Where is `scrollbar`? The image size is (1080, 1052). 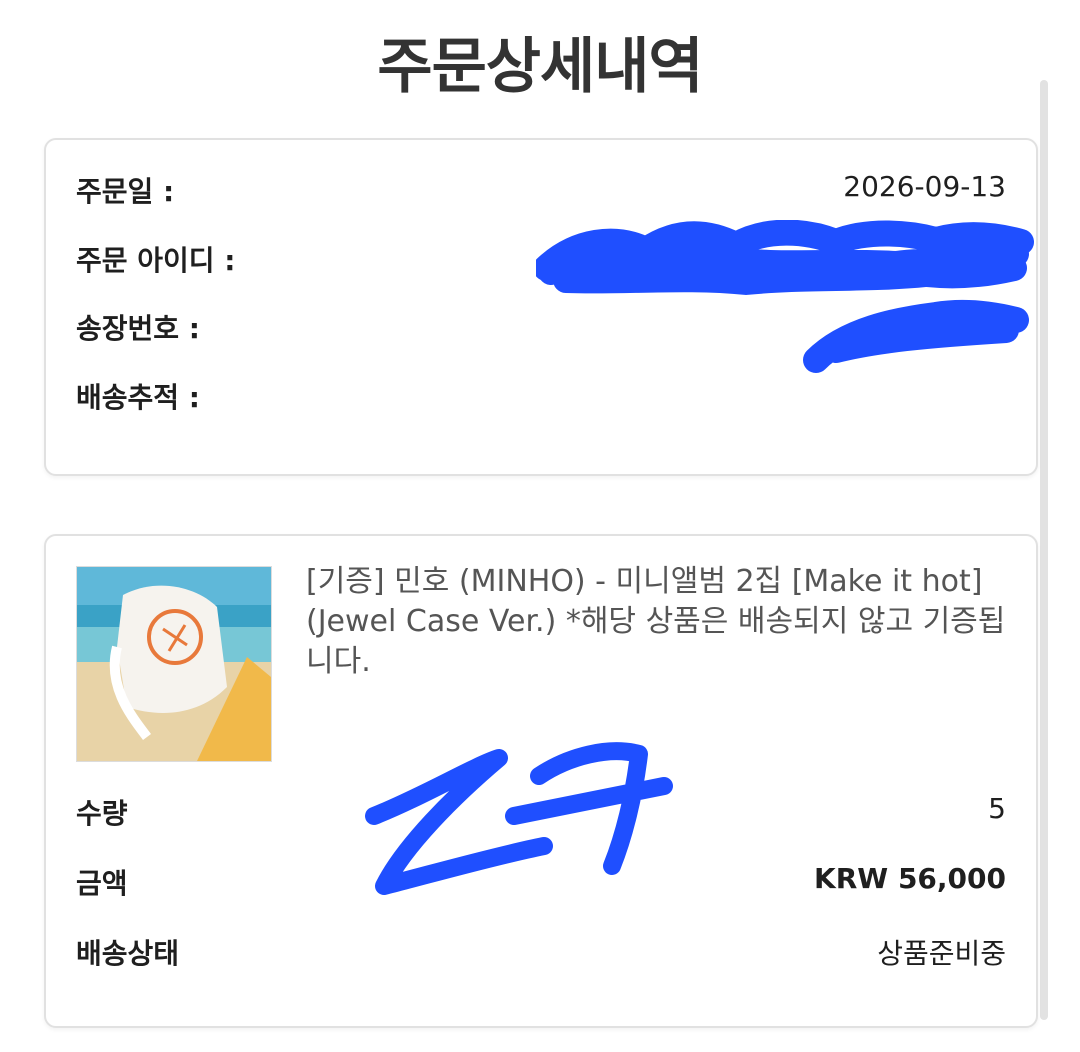
scrollbar is located at coordinates (1044, 550).